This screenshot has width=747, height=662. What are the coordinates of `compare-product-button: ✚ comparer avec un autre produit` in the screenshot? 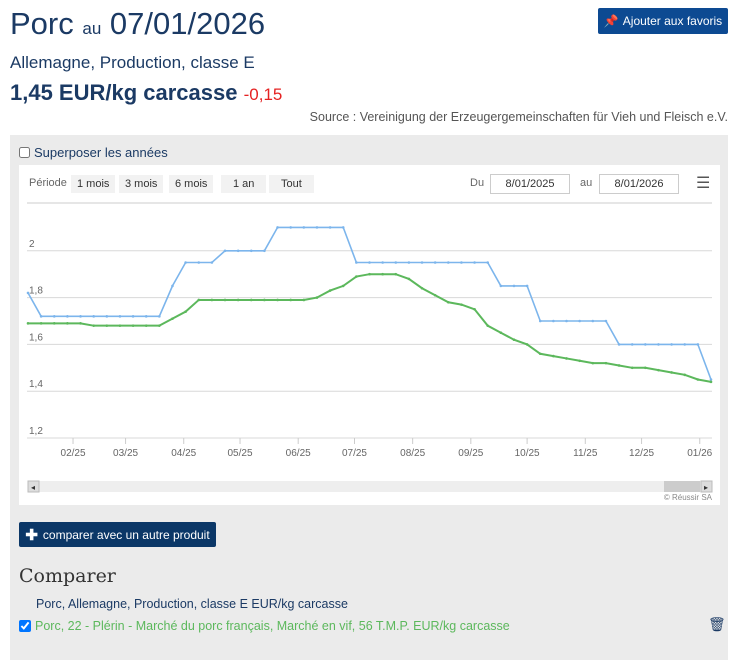 It's located at (117, 534).